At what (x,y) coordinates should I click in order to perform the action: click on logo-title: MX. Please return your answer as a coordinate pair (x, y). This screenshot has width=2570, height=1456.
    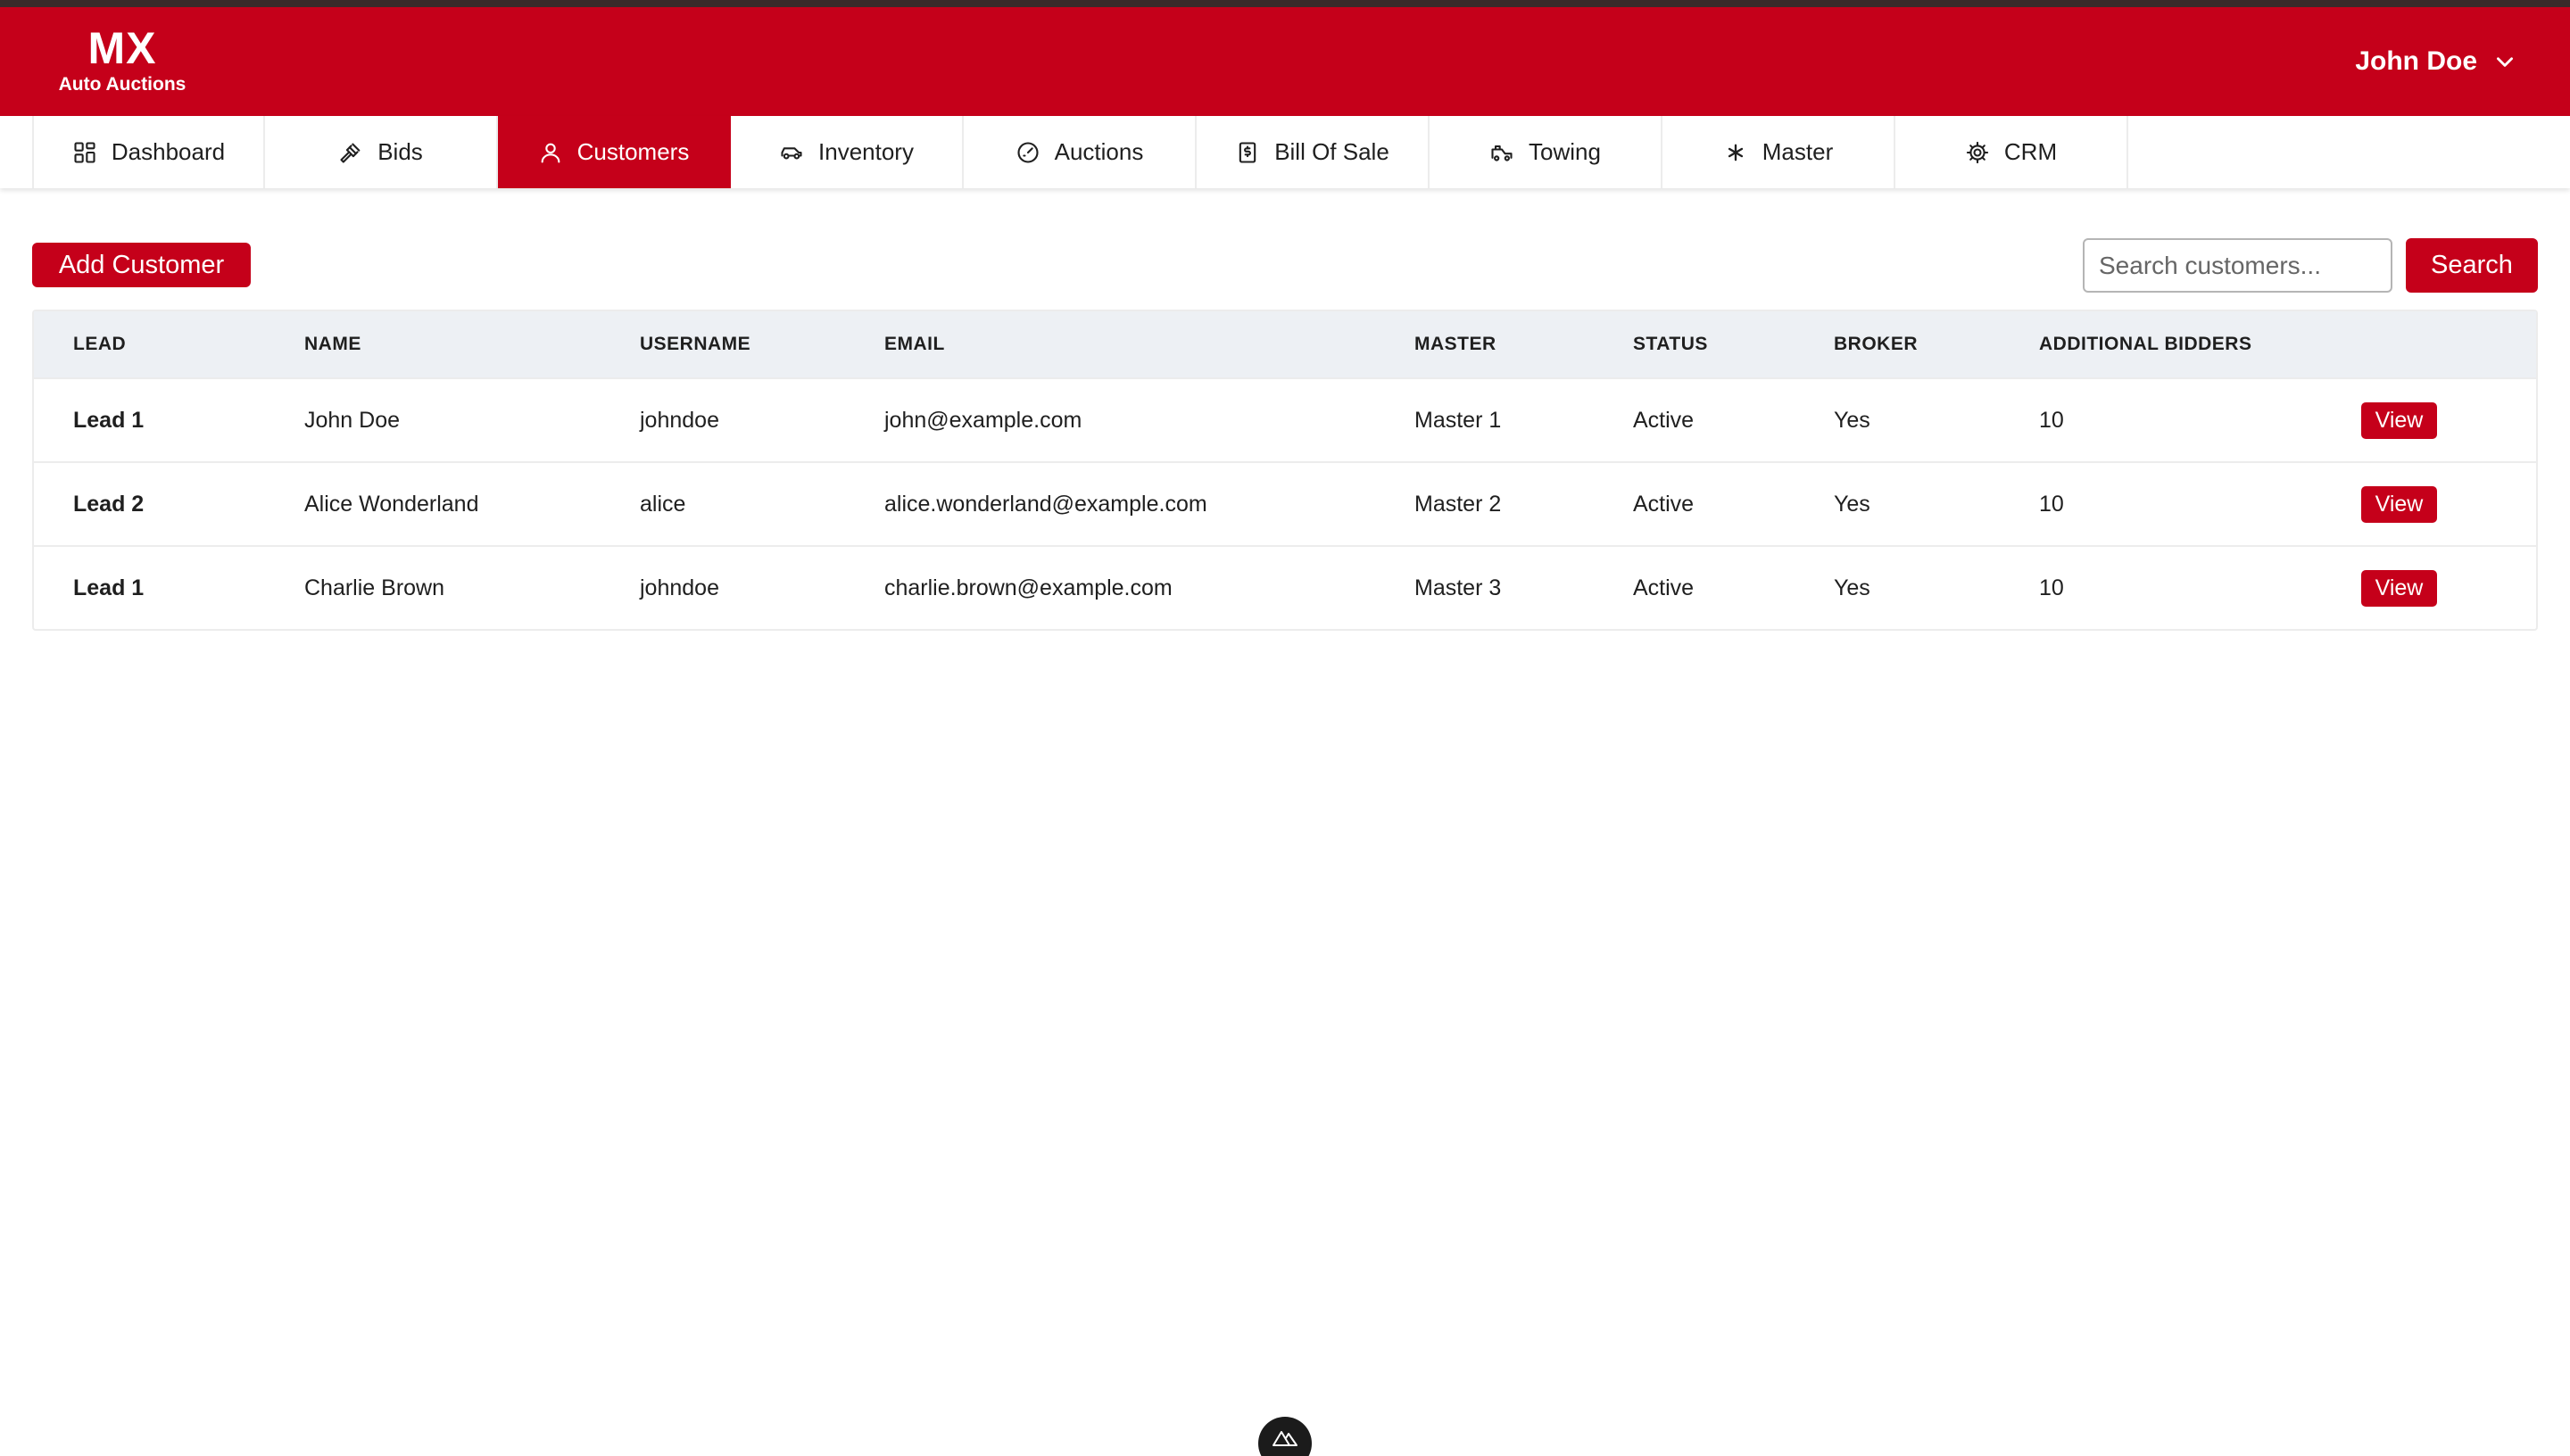
    Looking at the image, I should click on (122, 48).